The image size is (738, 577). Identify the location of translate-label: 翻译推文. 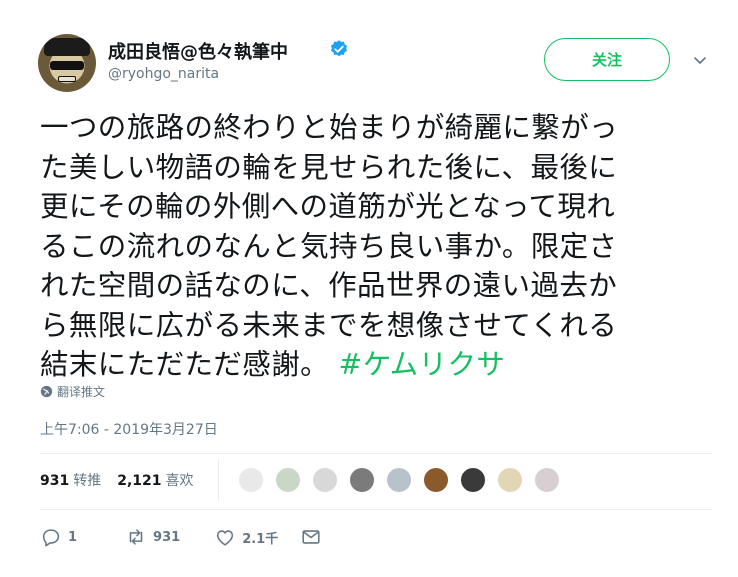
(81, 392).